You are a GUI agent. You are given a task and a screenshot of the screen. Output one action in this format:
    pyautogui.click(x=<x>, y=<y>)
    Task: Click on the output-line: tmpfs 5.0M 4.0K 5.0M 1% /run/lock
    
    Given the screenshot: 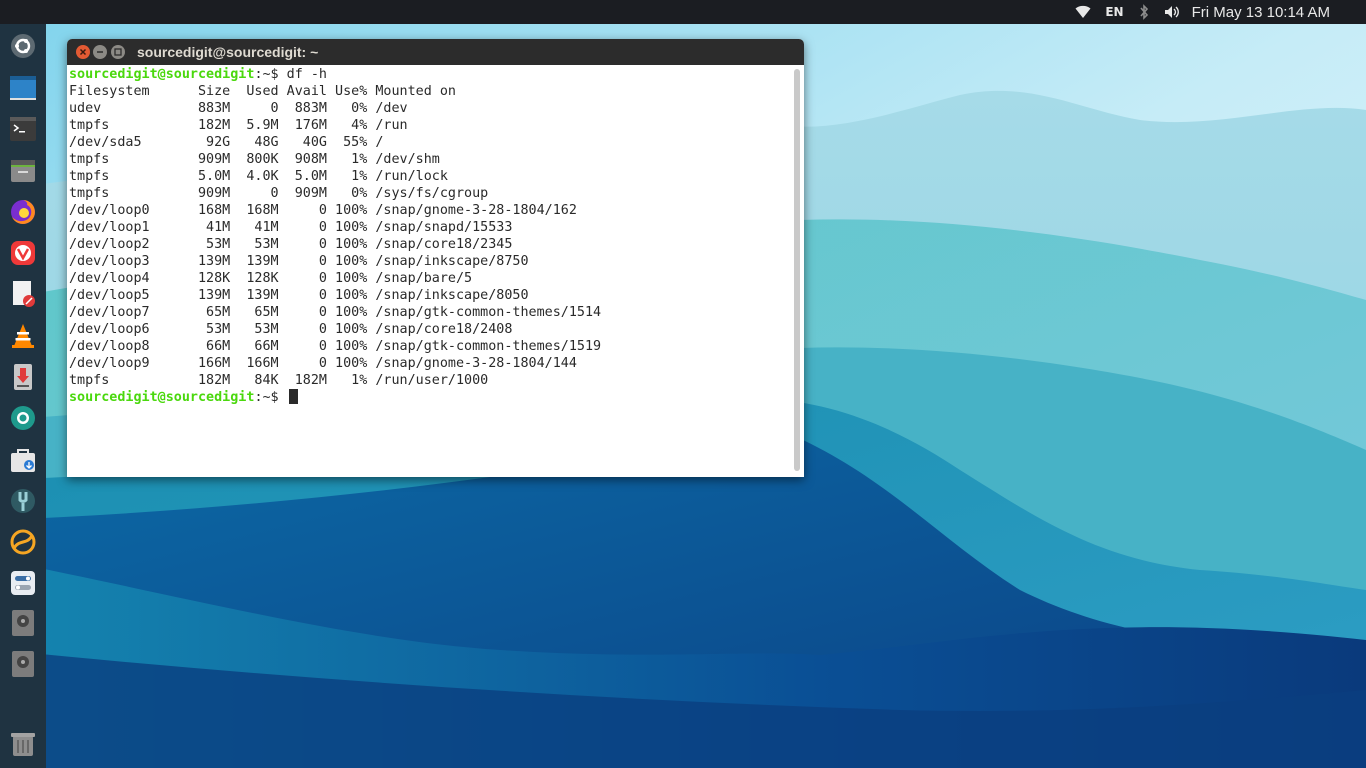 What is the action you would take?
    pyautogui.click(x=258, y=176)
    